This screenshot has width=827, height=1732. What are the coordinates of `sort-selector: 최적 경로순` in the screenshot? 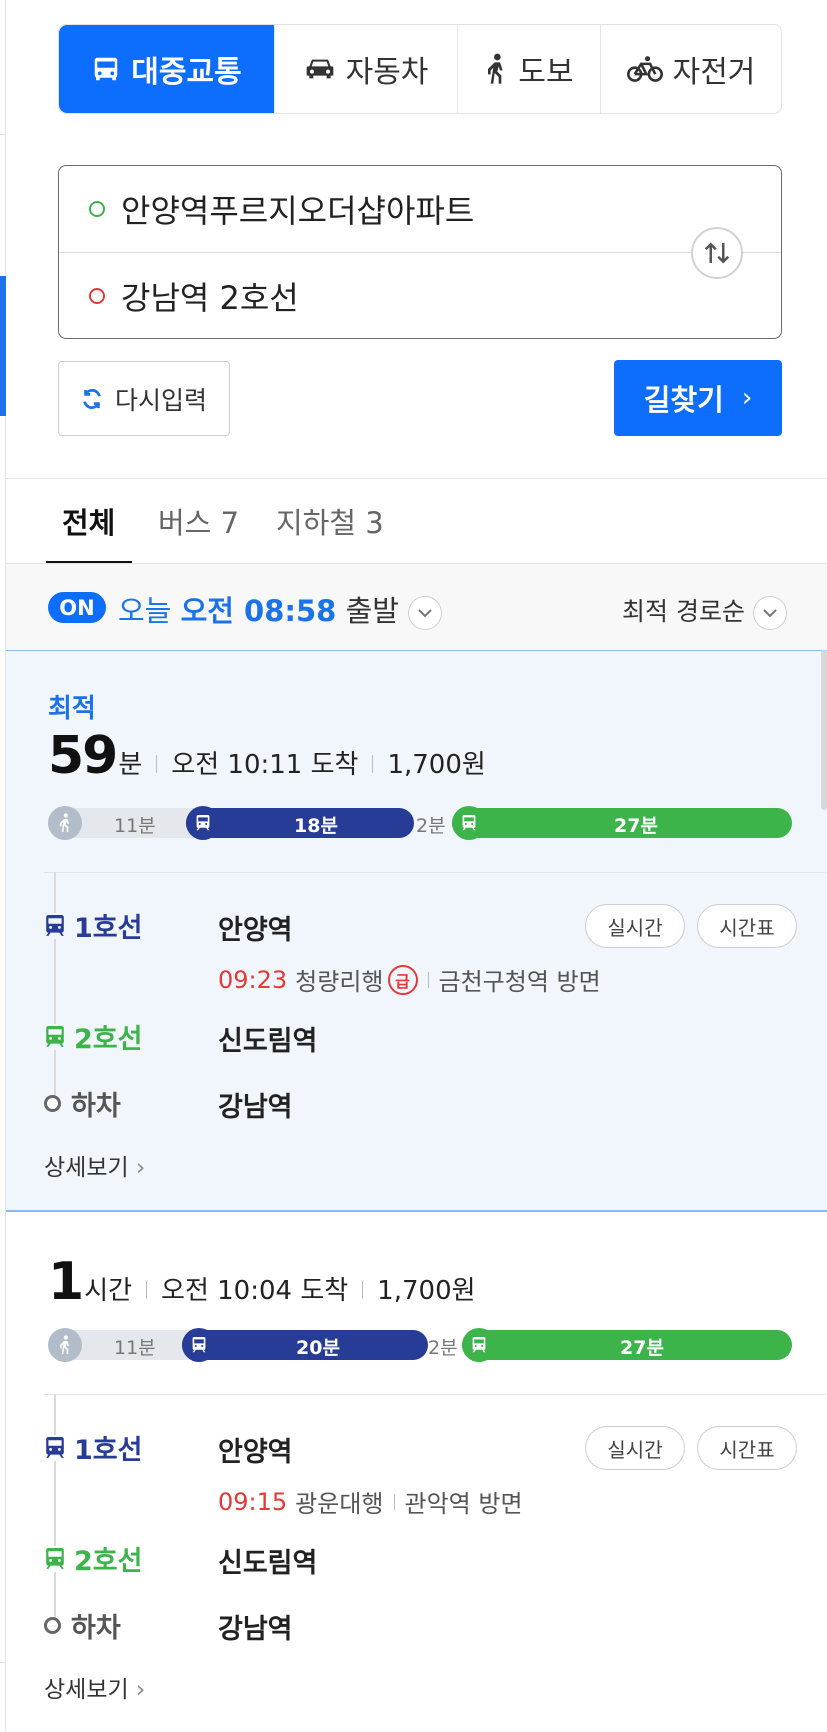 It's located at (704, 611).